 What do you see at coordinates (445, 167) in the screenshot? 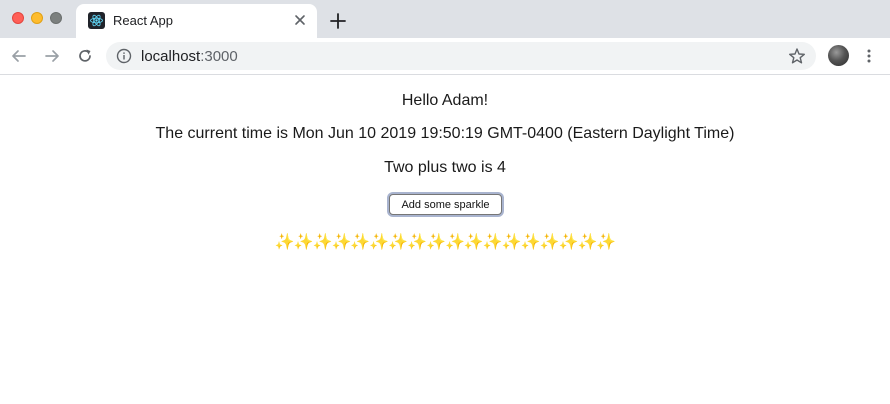
I see `math-text: Two plus two is 4` at bounding box center [445, 167].